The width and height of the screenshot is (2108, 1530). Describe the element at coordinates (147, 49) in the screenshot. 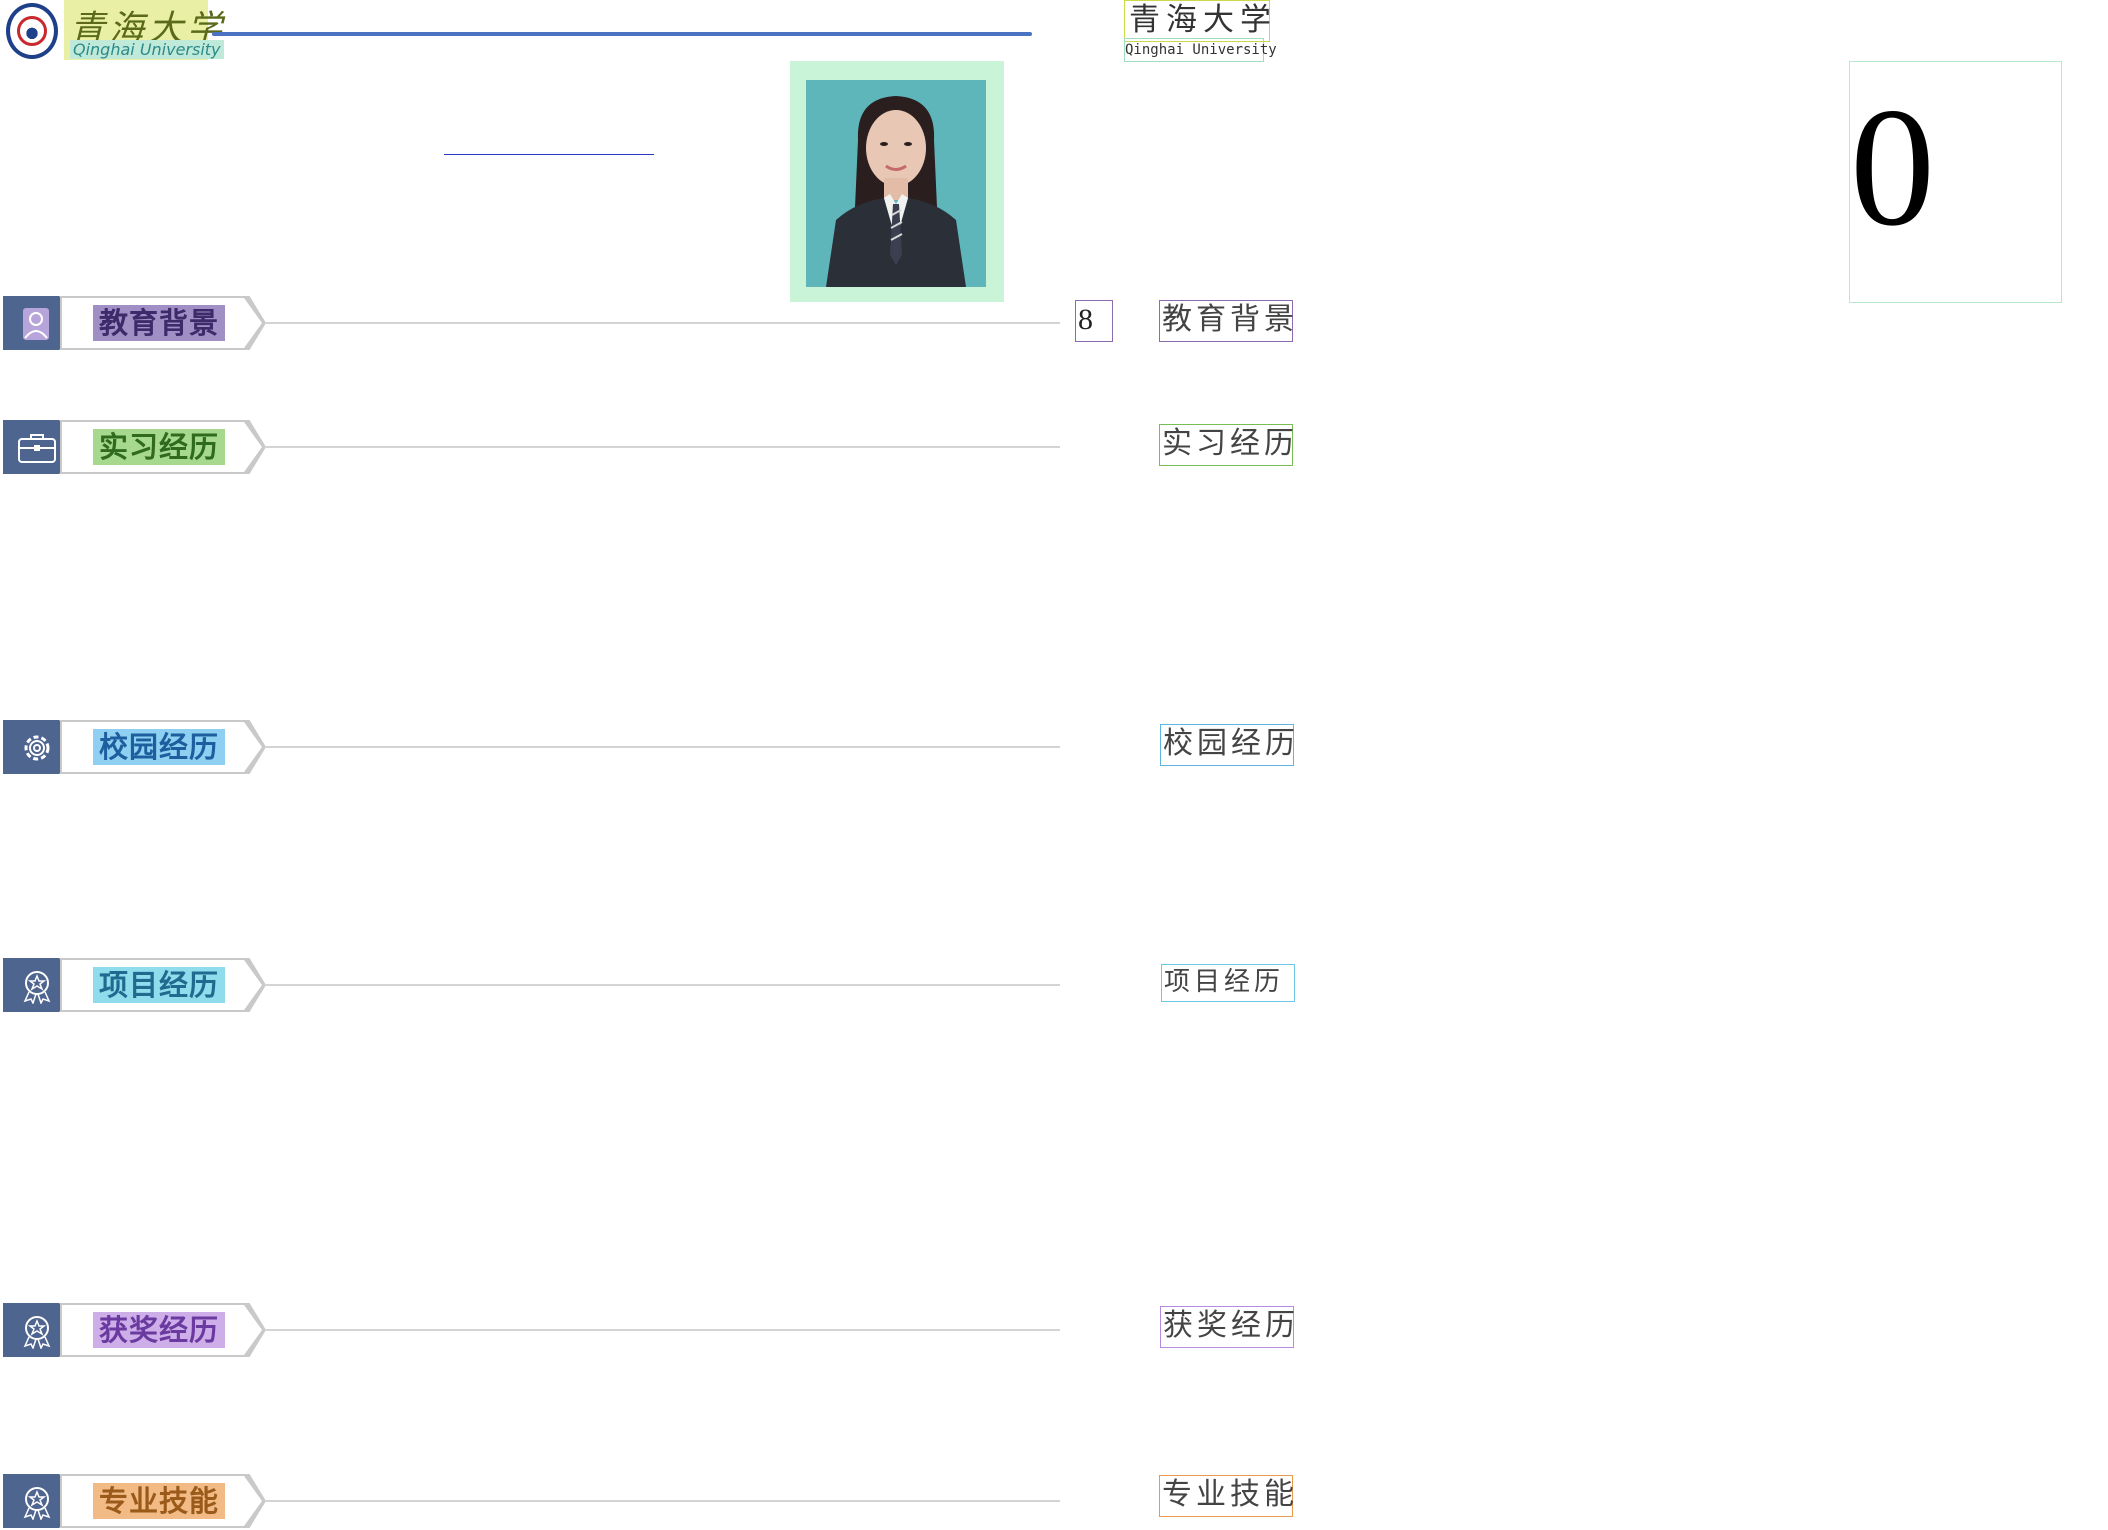

I see `logo-english-name: Qinghai University` at that location.